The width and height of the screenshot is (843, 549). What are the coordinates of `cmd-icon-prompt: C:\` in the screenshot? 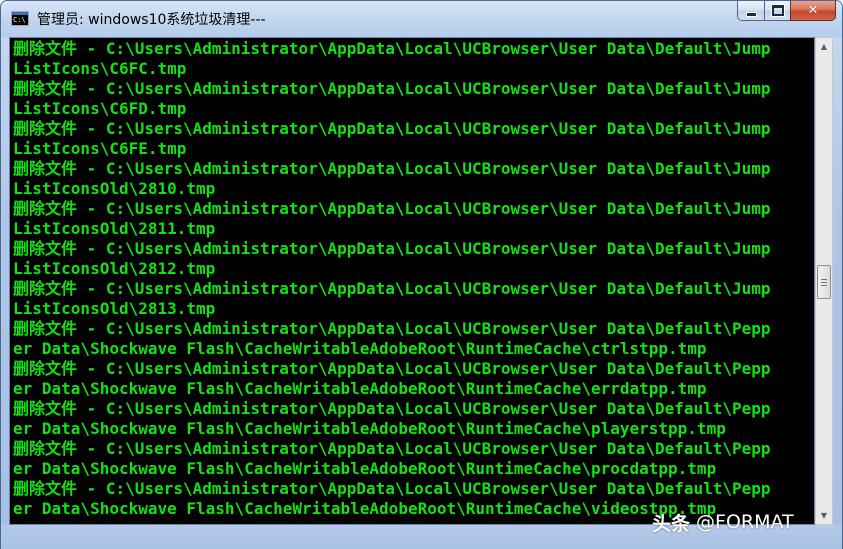 It's located at (19, 20).